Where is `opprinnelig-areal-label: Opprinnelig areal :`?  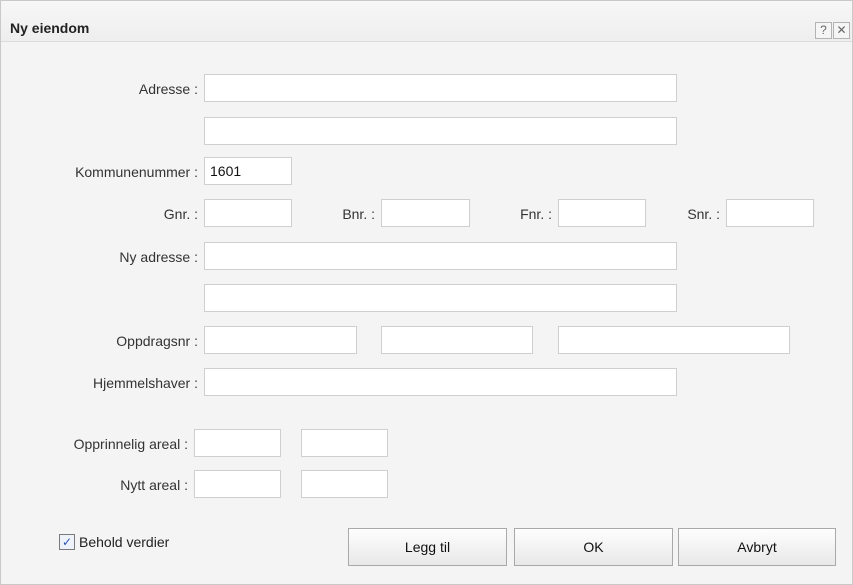 opprinnelig-areal-label: Opprinnelig areal : is located at coordinates (130, 444).